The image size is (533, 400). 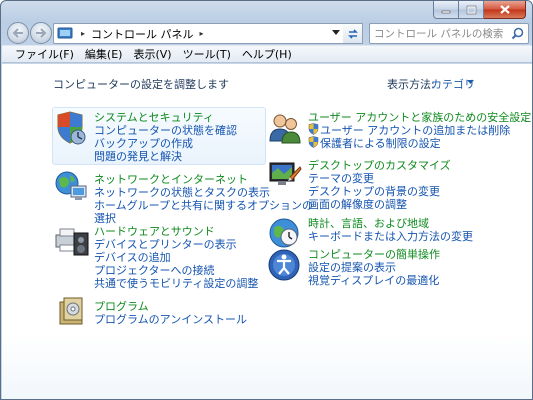 I want to click on back-arrow-icon, so click(x=17, y=33).